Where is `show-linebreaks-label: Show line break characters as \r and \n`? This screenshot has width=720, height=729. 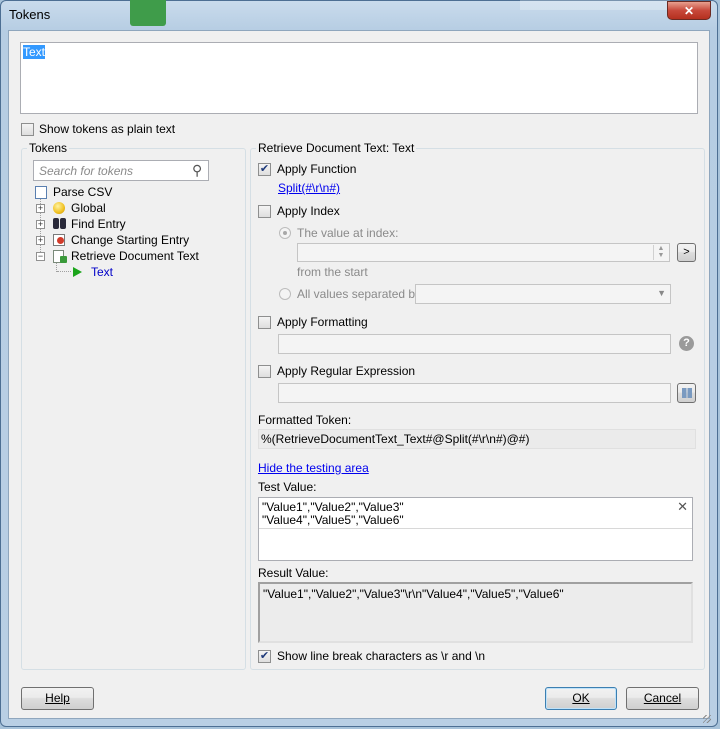
show-linebreaks-label: Show line break characters as \r and \n is located at coordinates (381, 656).